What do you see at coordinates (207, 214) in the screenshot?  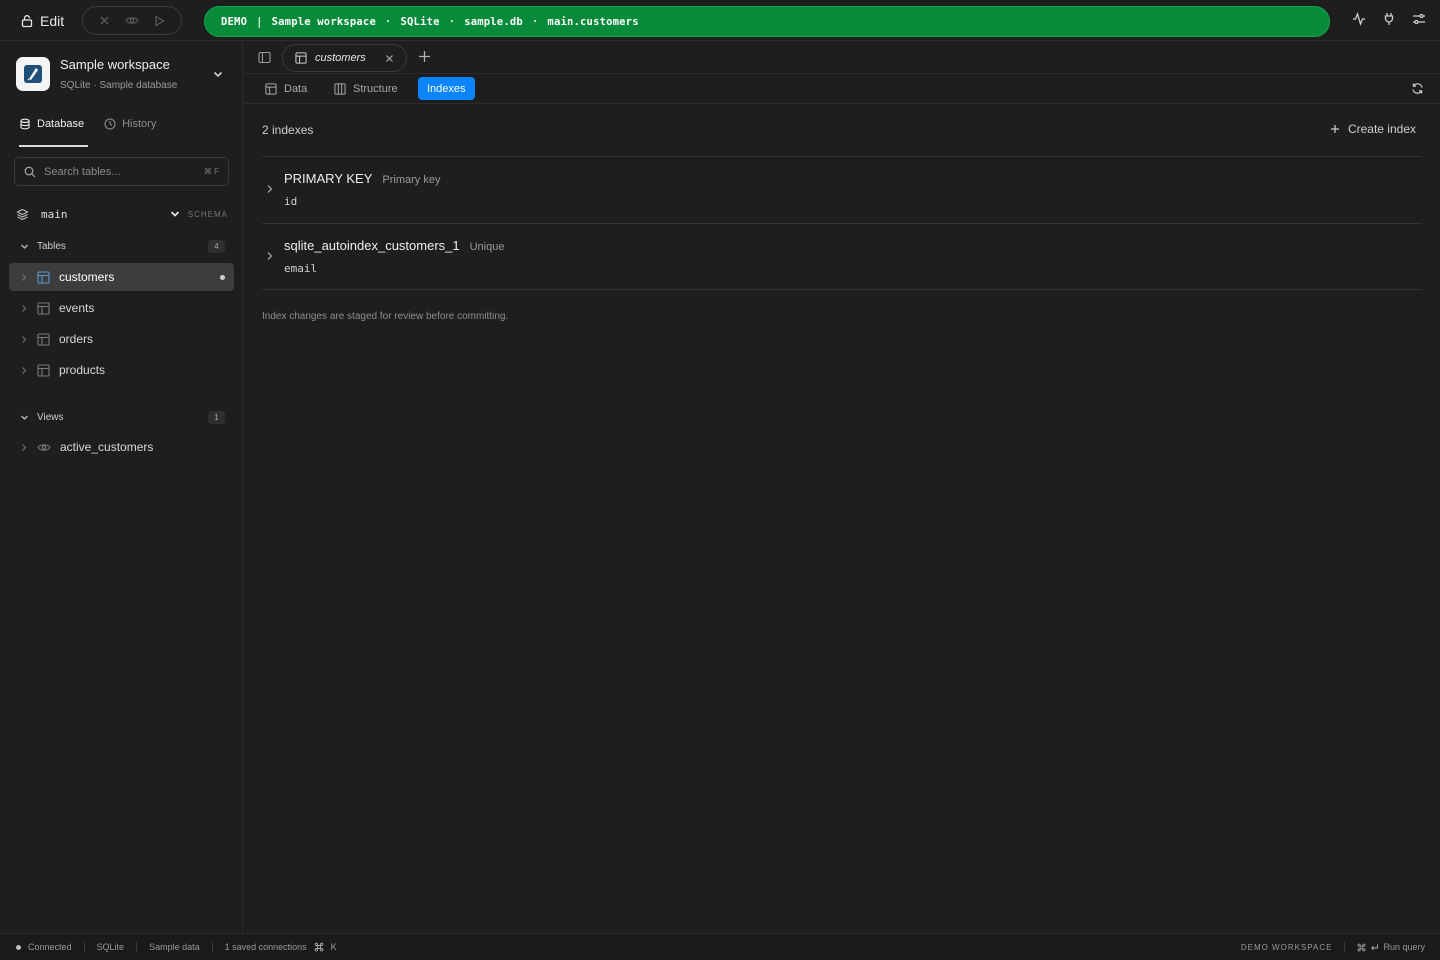 I see `schema-label: SCHEMA` at bounding box center [207, 214].